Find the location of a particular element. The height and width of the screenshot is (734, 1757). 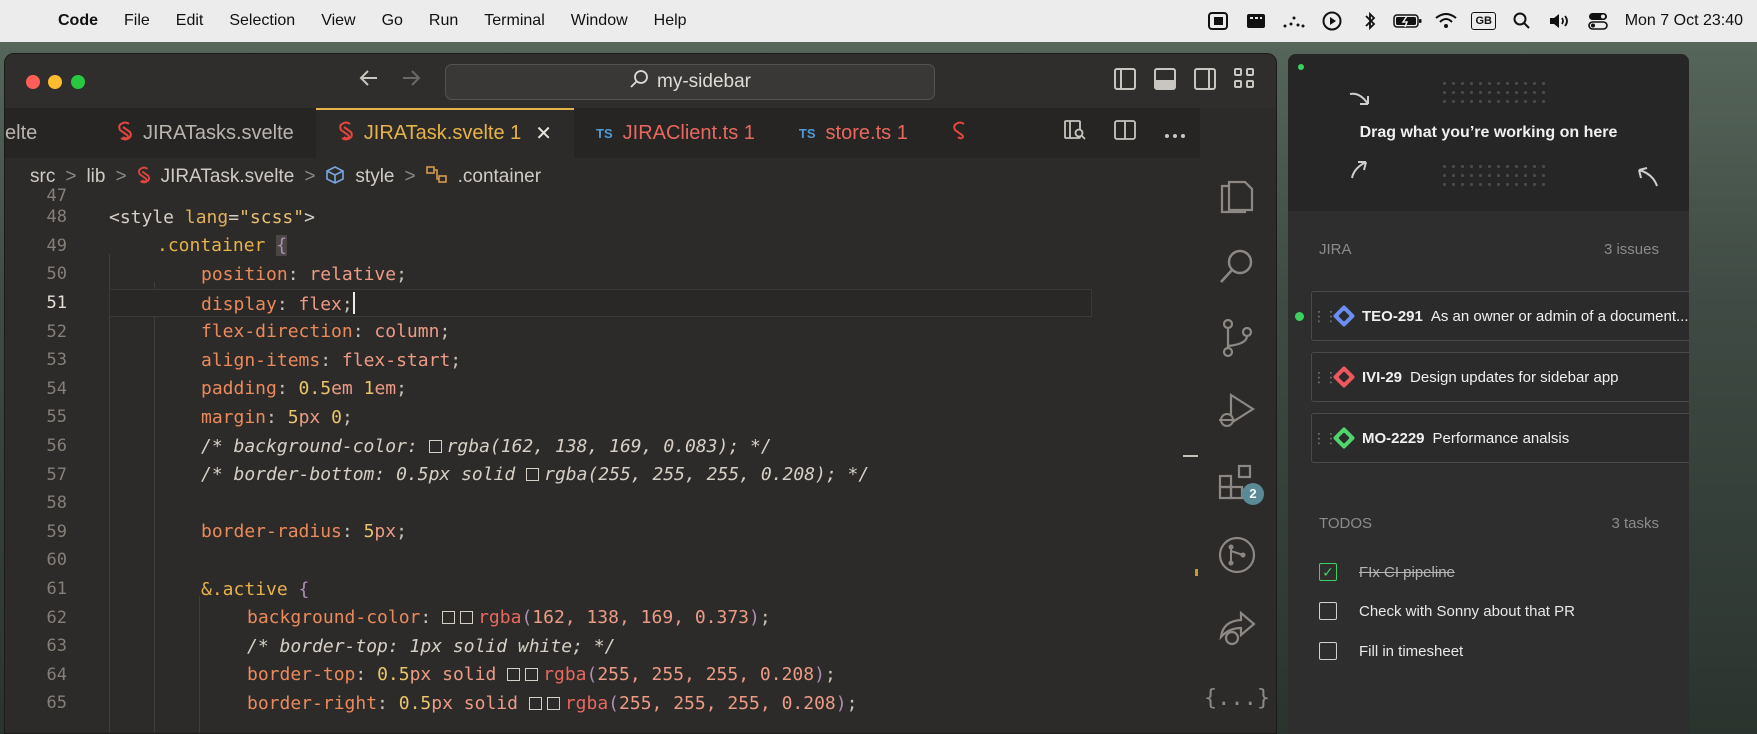

volume-icon is located at coordinates (1560, 21).